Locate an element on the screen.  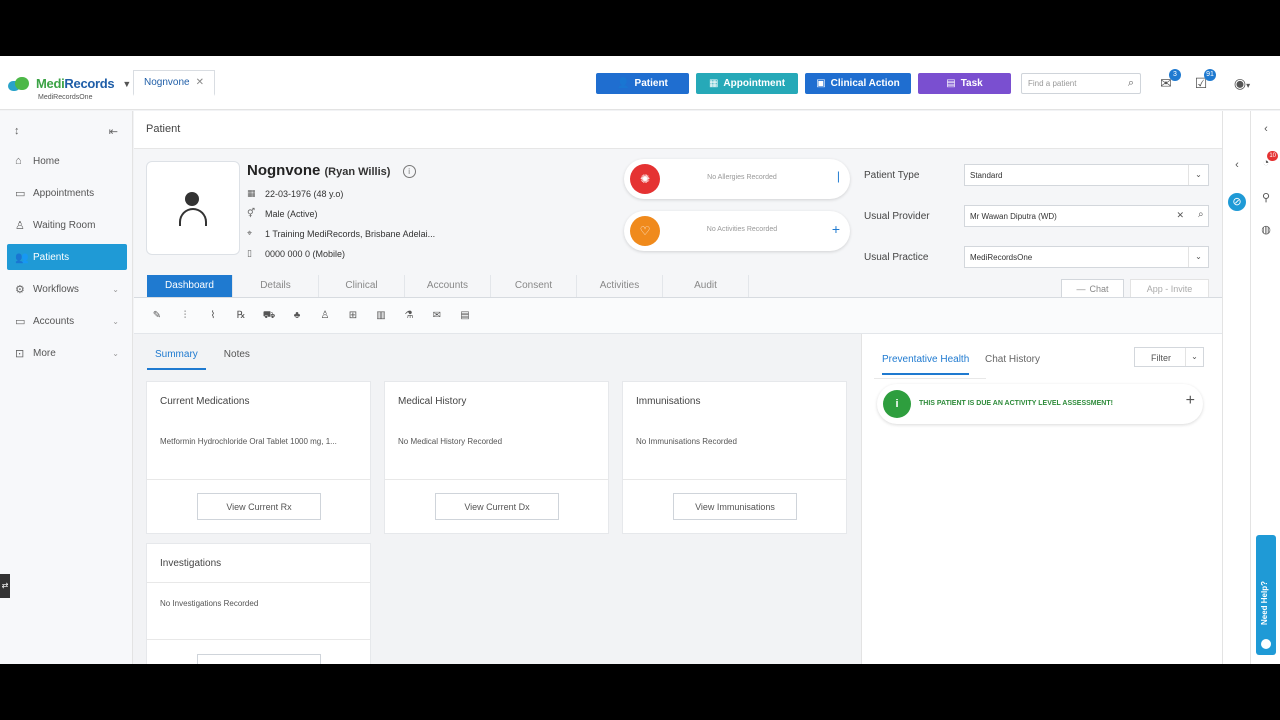
side-handle-icon: ⇄ is located at coordinates (5, 586).